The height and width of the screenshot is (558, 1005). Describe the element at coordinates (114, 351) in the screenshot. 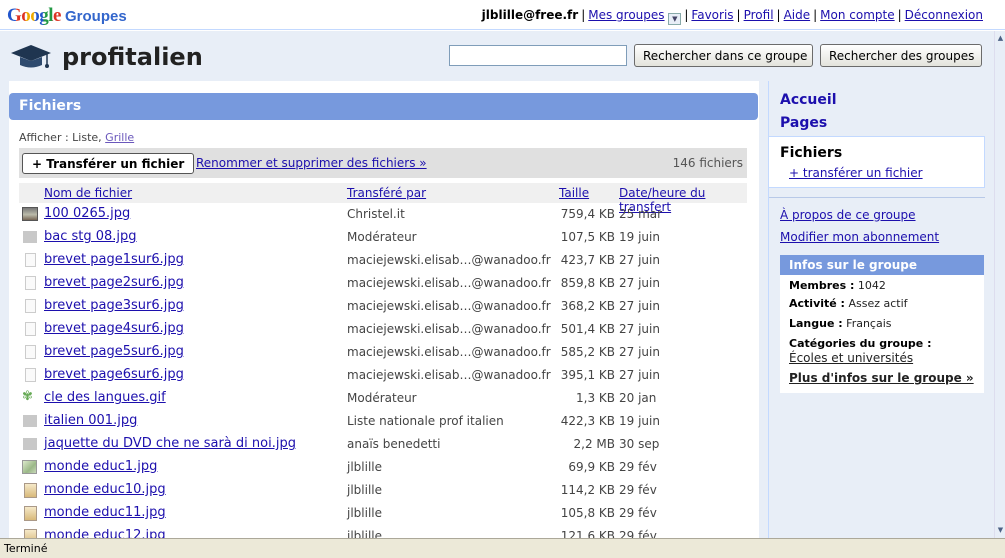

I see `file-name-link: brevet page5sur6.jpg` at that location.